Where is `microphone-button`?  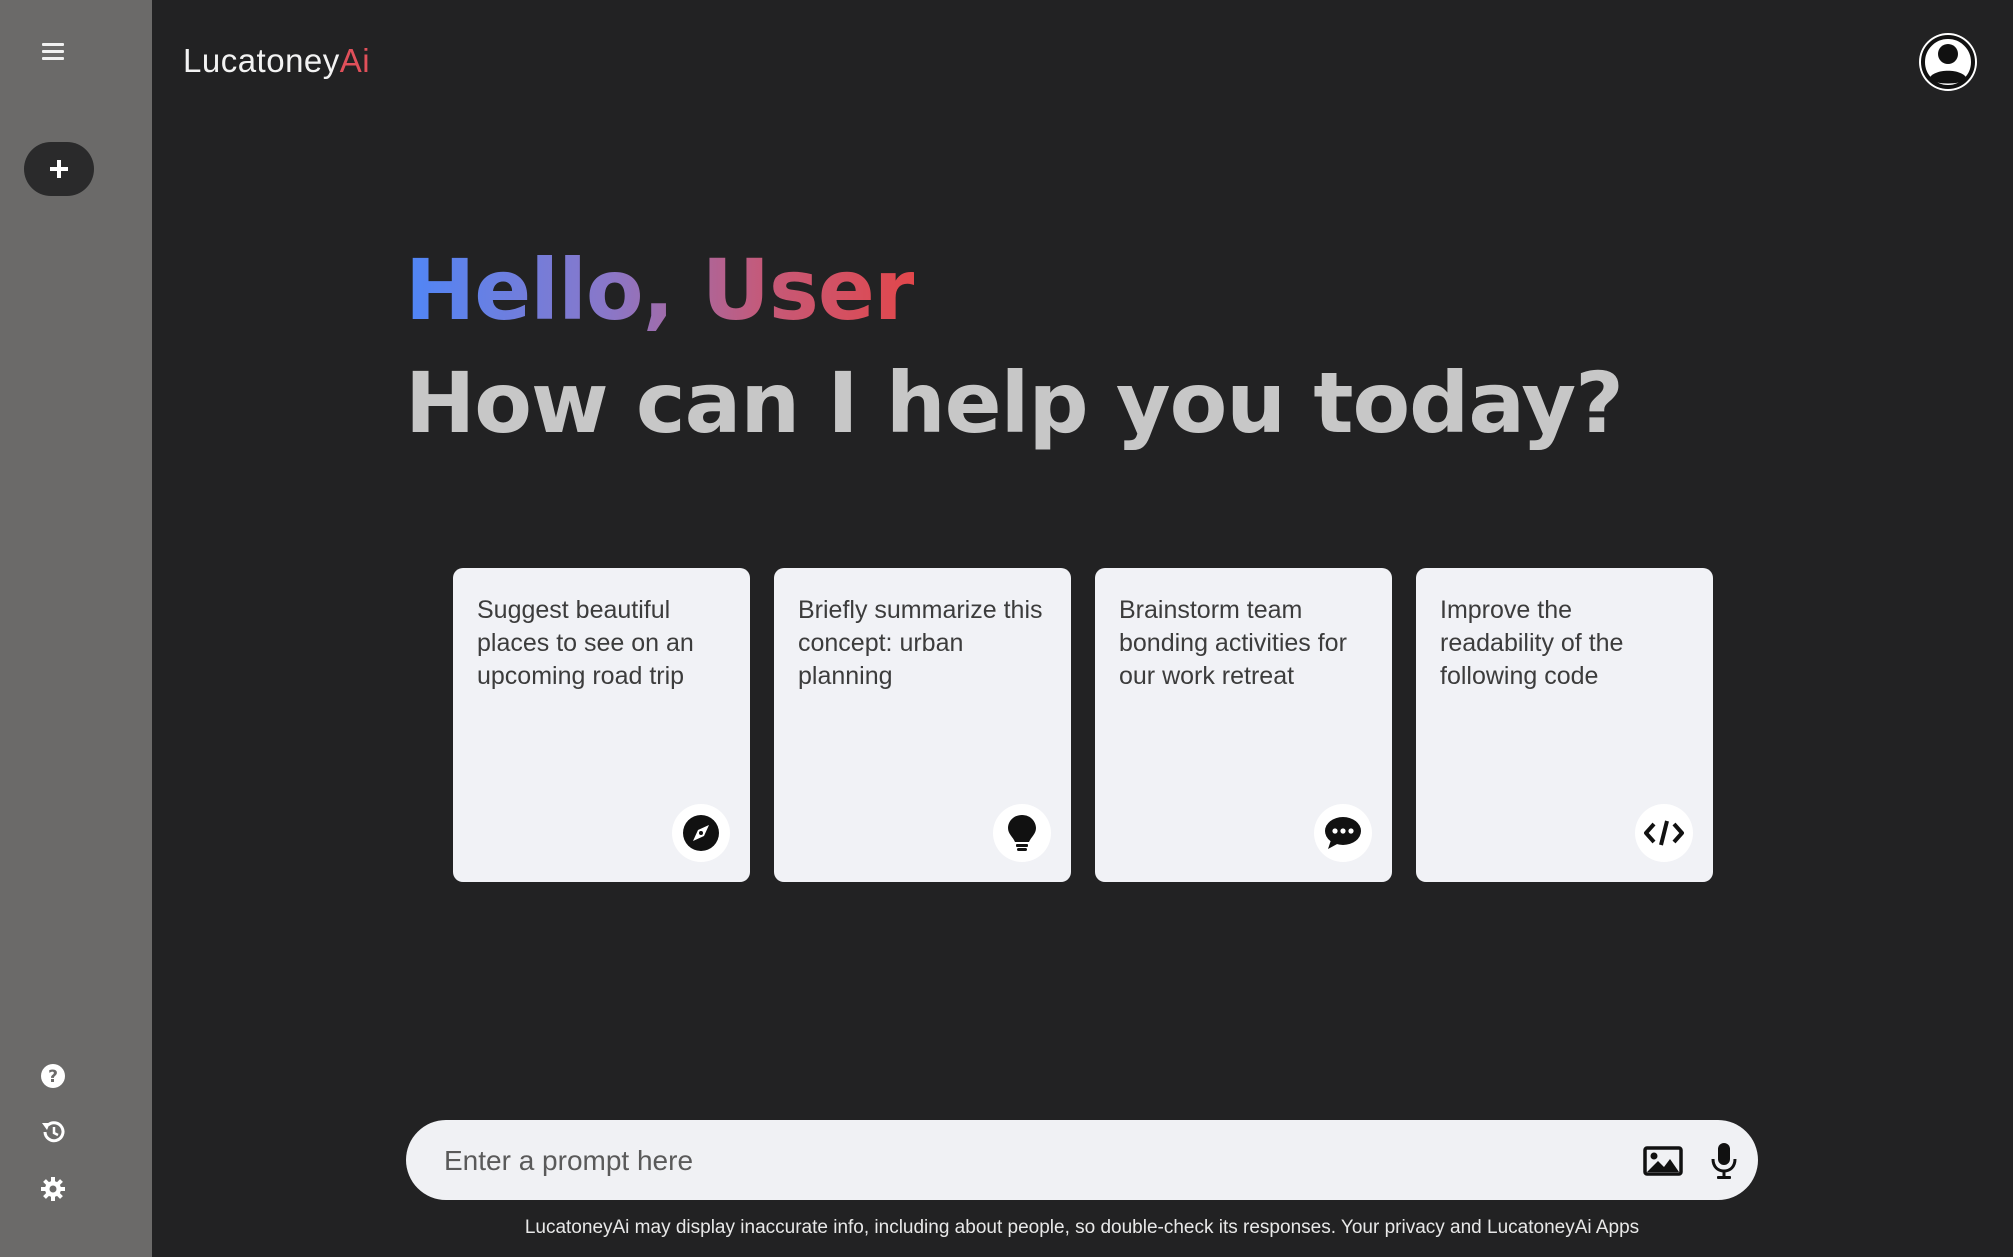
microphone-button is located at coordinates (1724, 1161).